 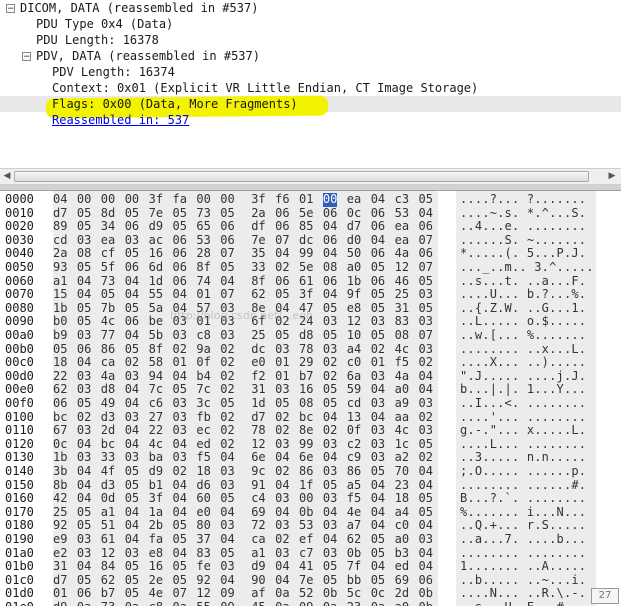 I want to click on hex-byte: 4e, so click(x=354, y=512).